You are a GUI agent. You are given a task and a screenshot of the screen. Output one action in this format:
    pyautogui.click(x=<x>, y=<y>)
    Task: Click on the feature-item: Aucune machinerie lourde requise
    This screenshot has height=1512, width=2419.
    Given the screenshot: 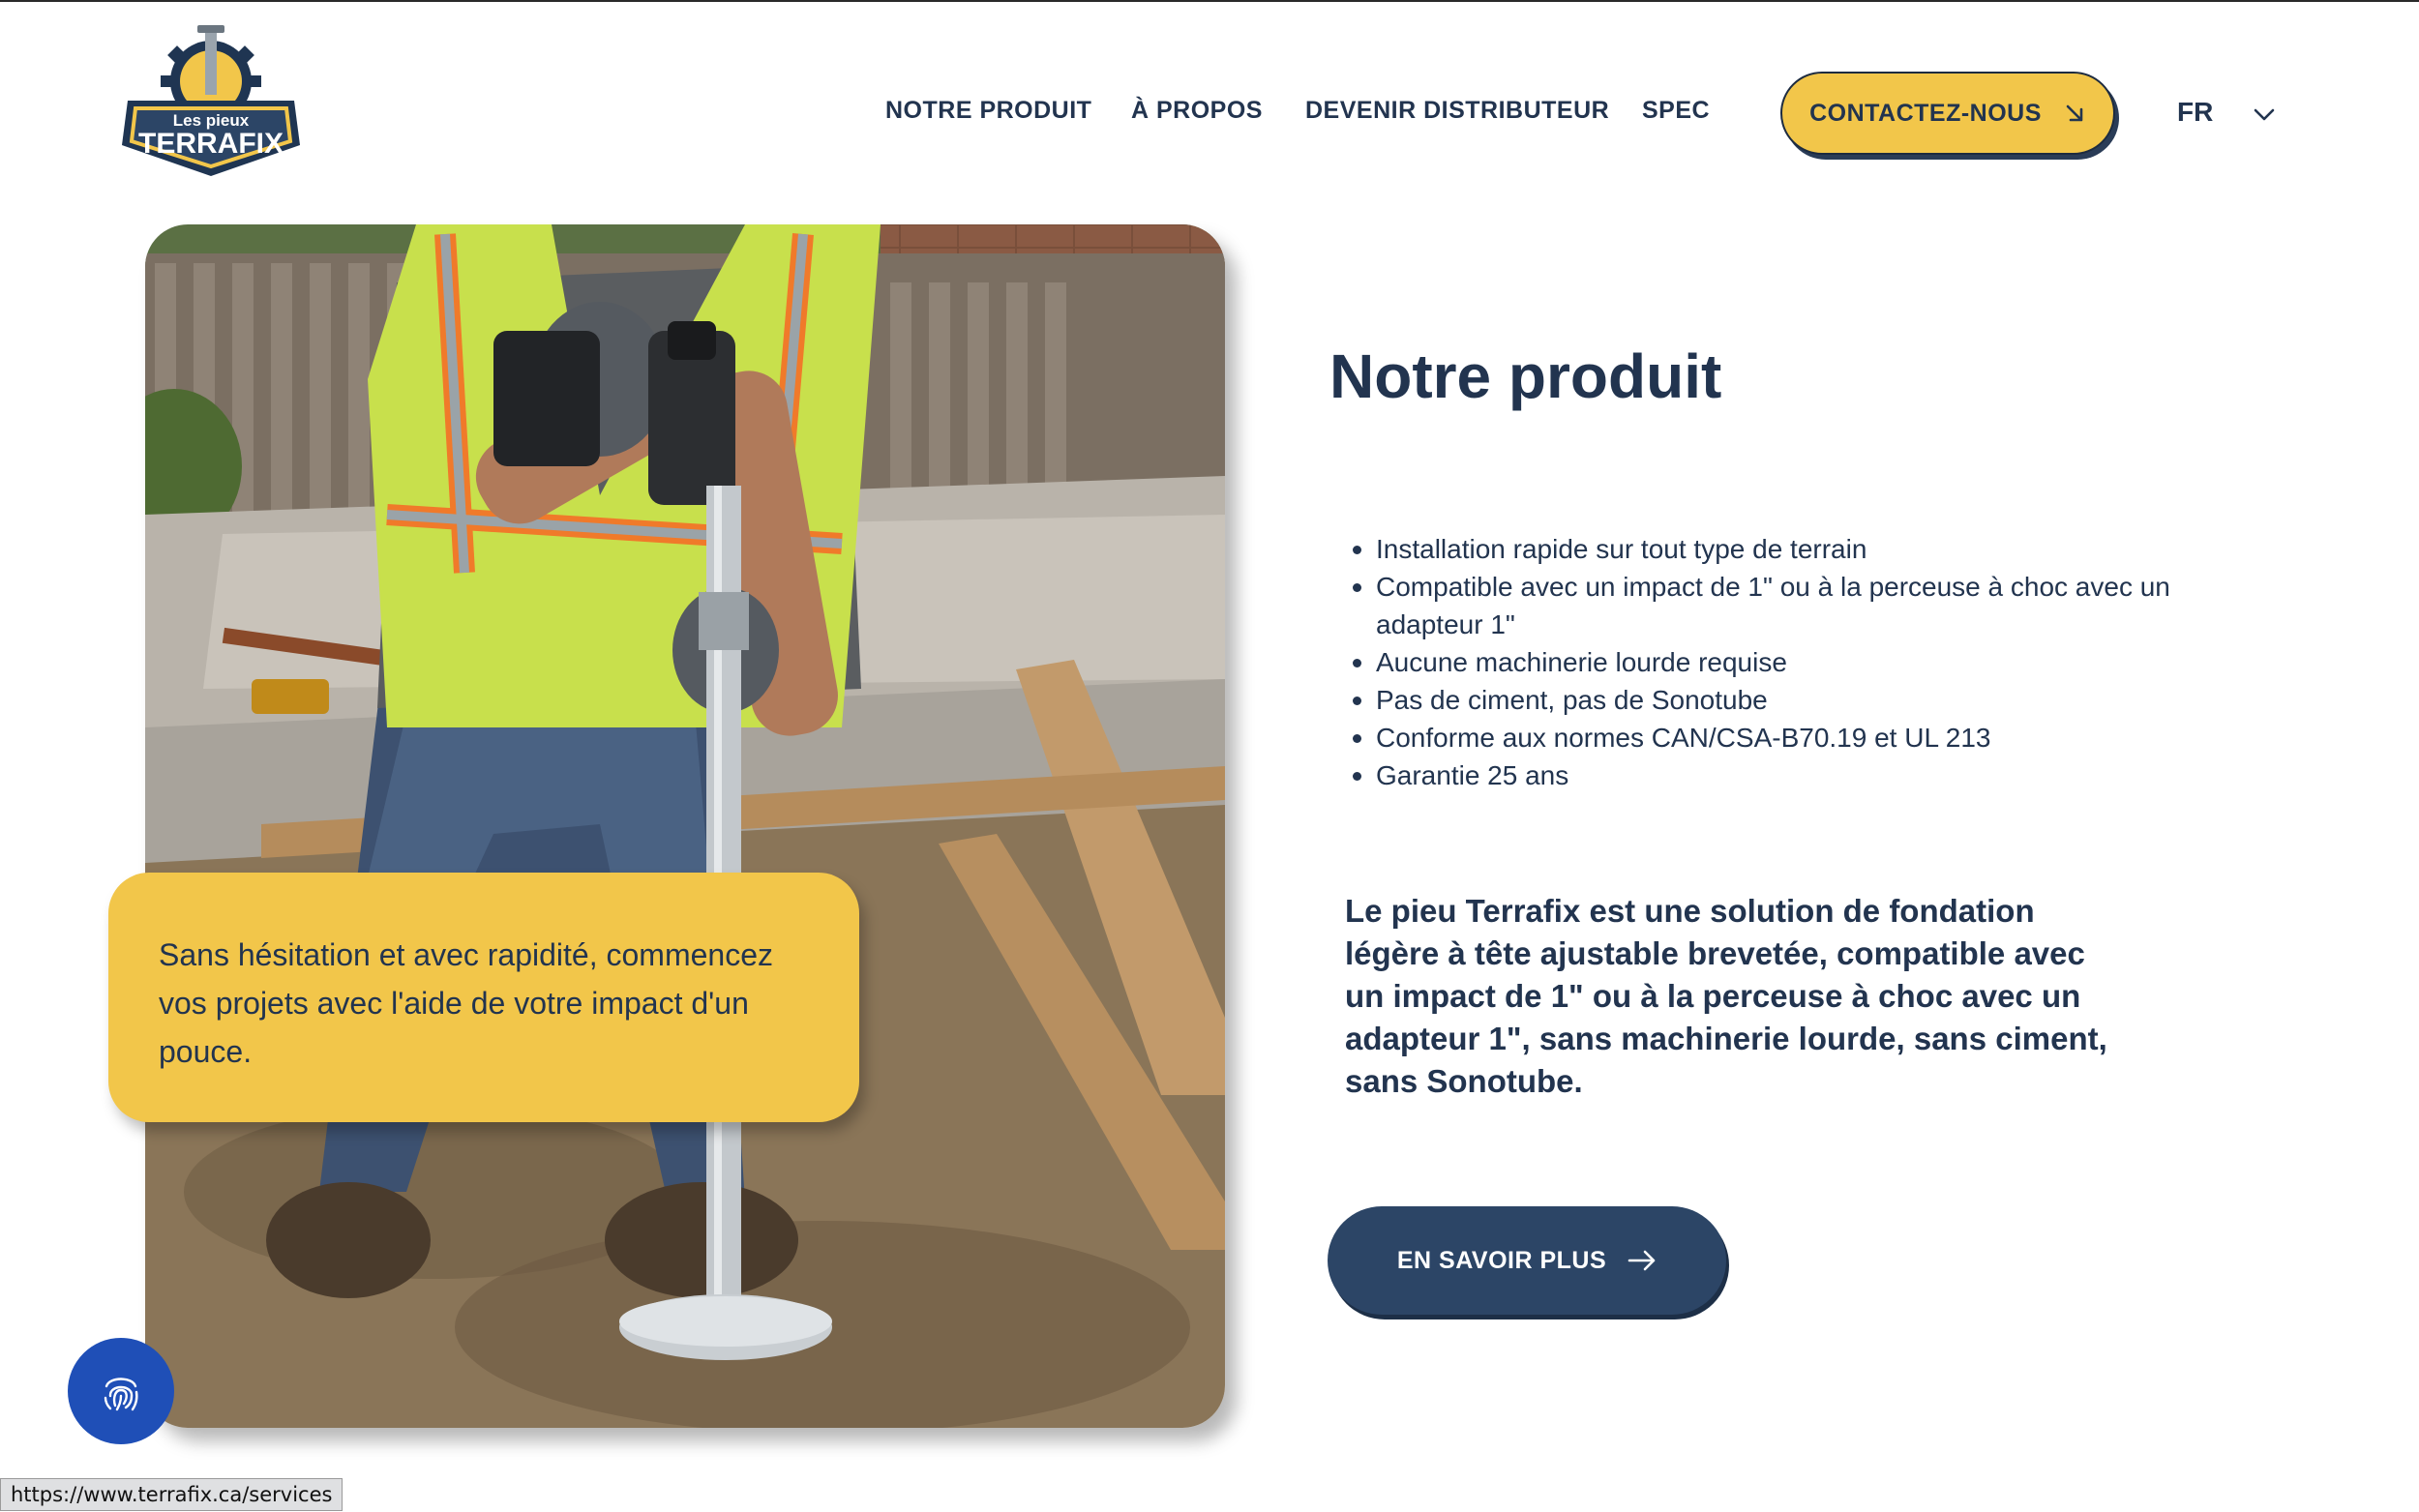 What is the action you would take?
    pyautogui.click(x=1769, y=662)
    